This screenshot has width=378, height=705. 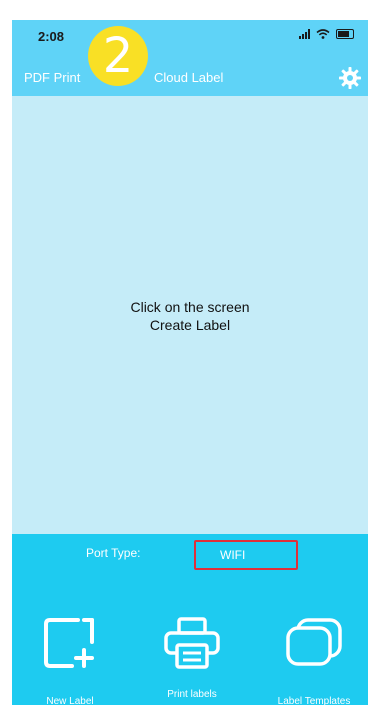 I want to click on print-labels-button: Print labels, so click(x=192, y=660).